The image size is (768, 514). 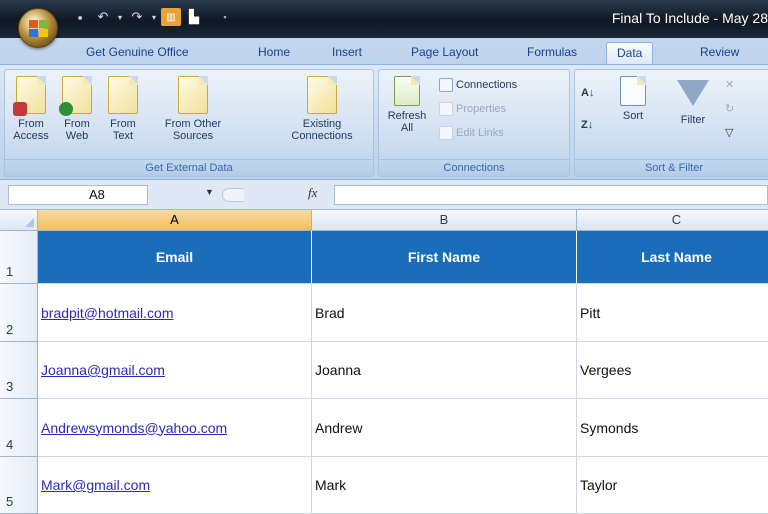 What do you see at coordinates (478, 85) in the screenshot?
I see `connections-button: Connections` at bounding box center [478, 85].